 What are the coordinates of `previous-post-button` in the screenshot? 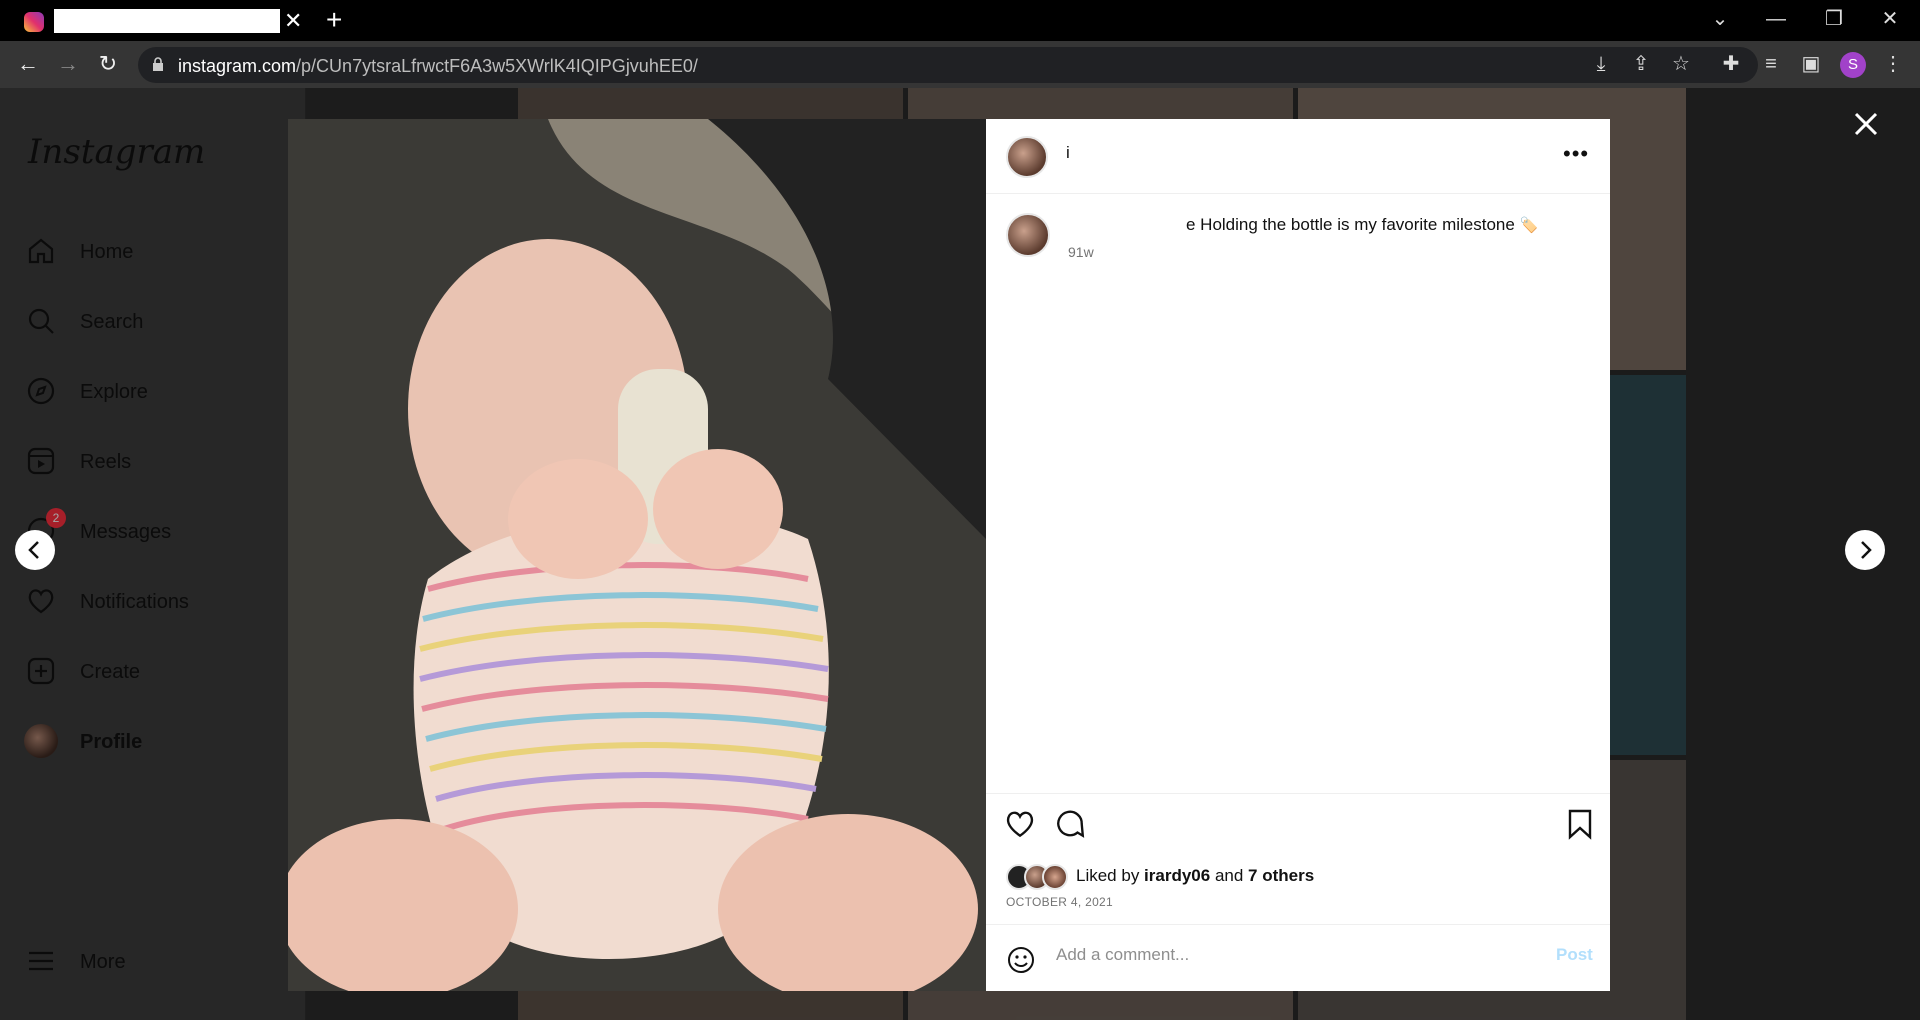 It's located at (35, 550).